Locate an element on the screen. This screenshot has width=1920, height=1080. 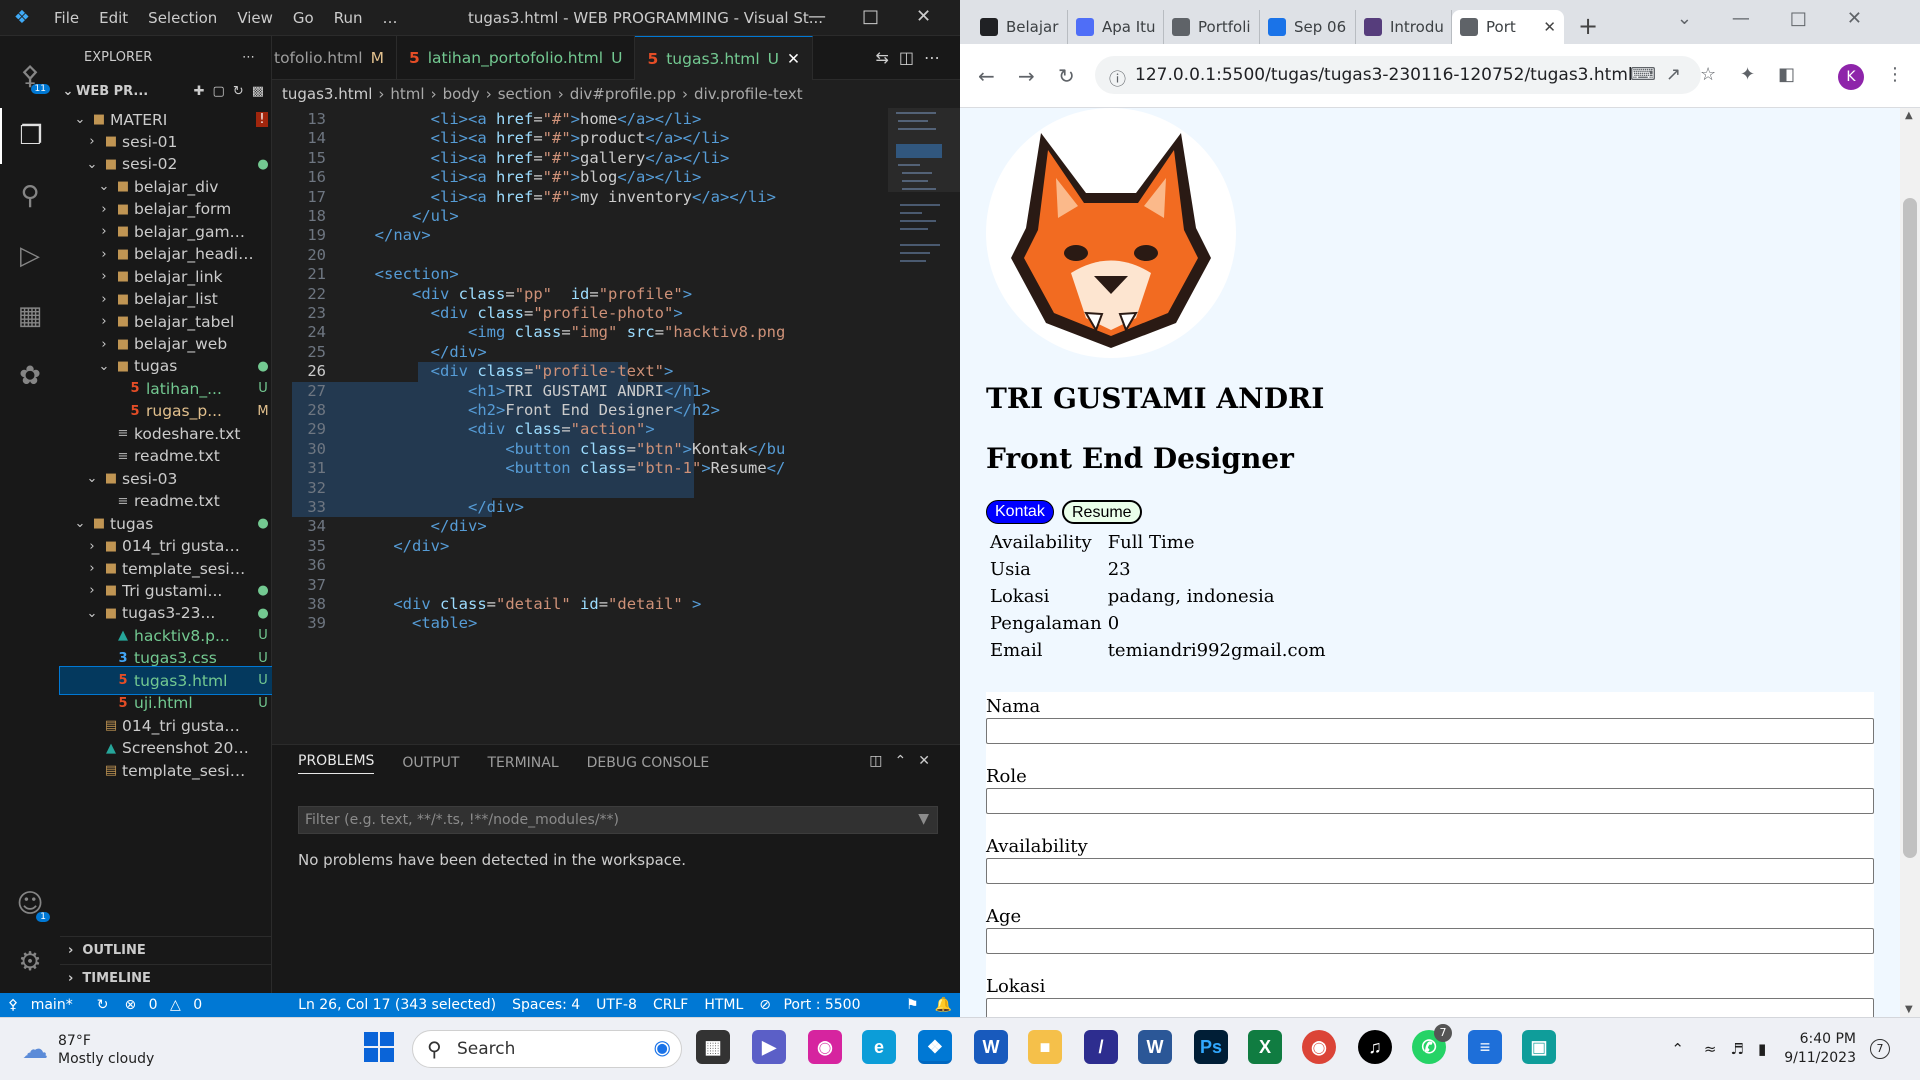
panel-tab: TERMINAL is located at coordinates (522, 763).